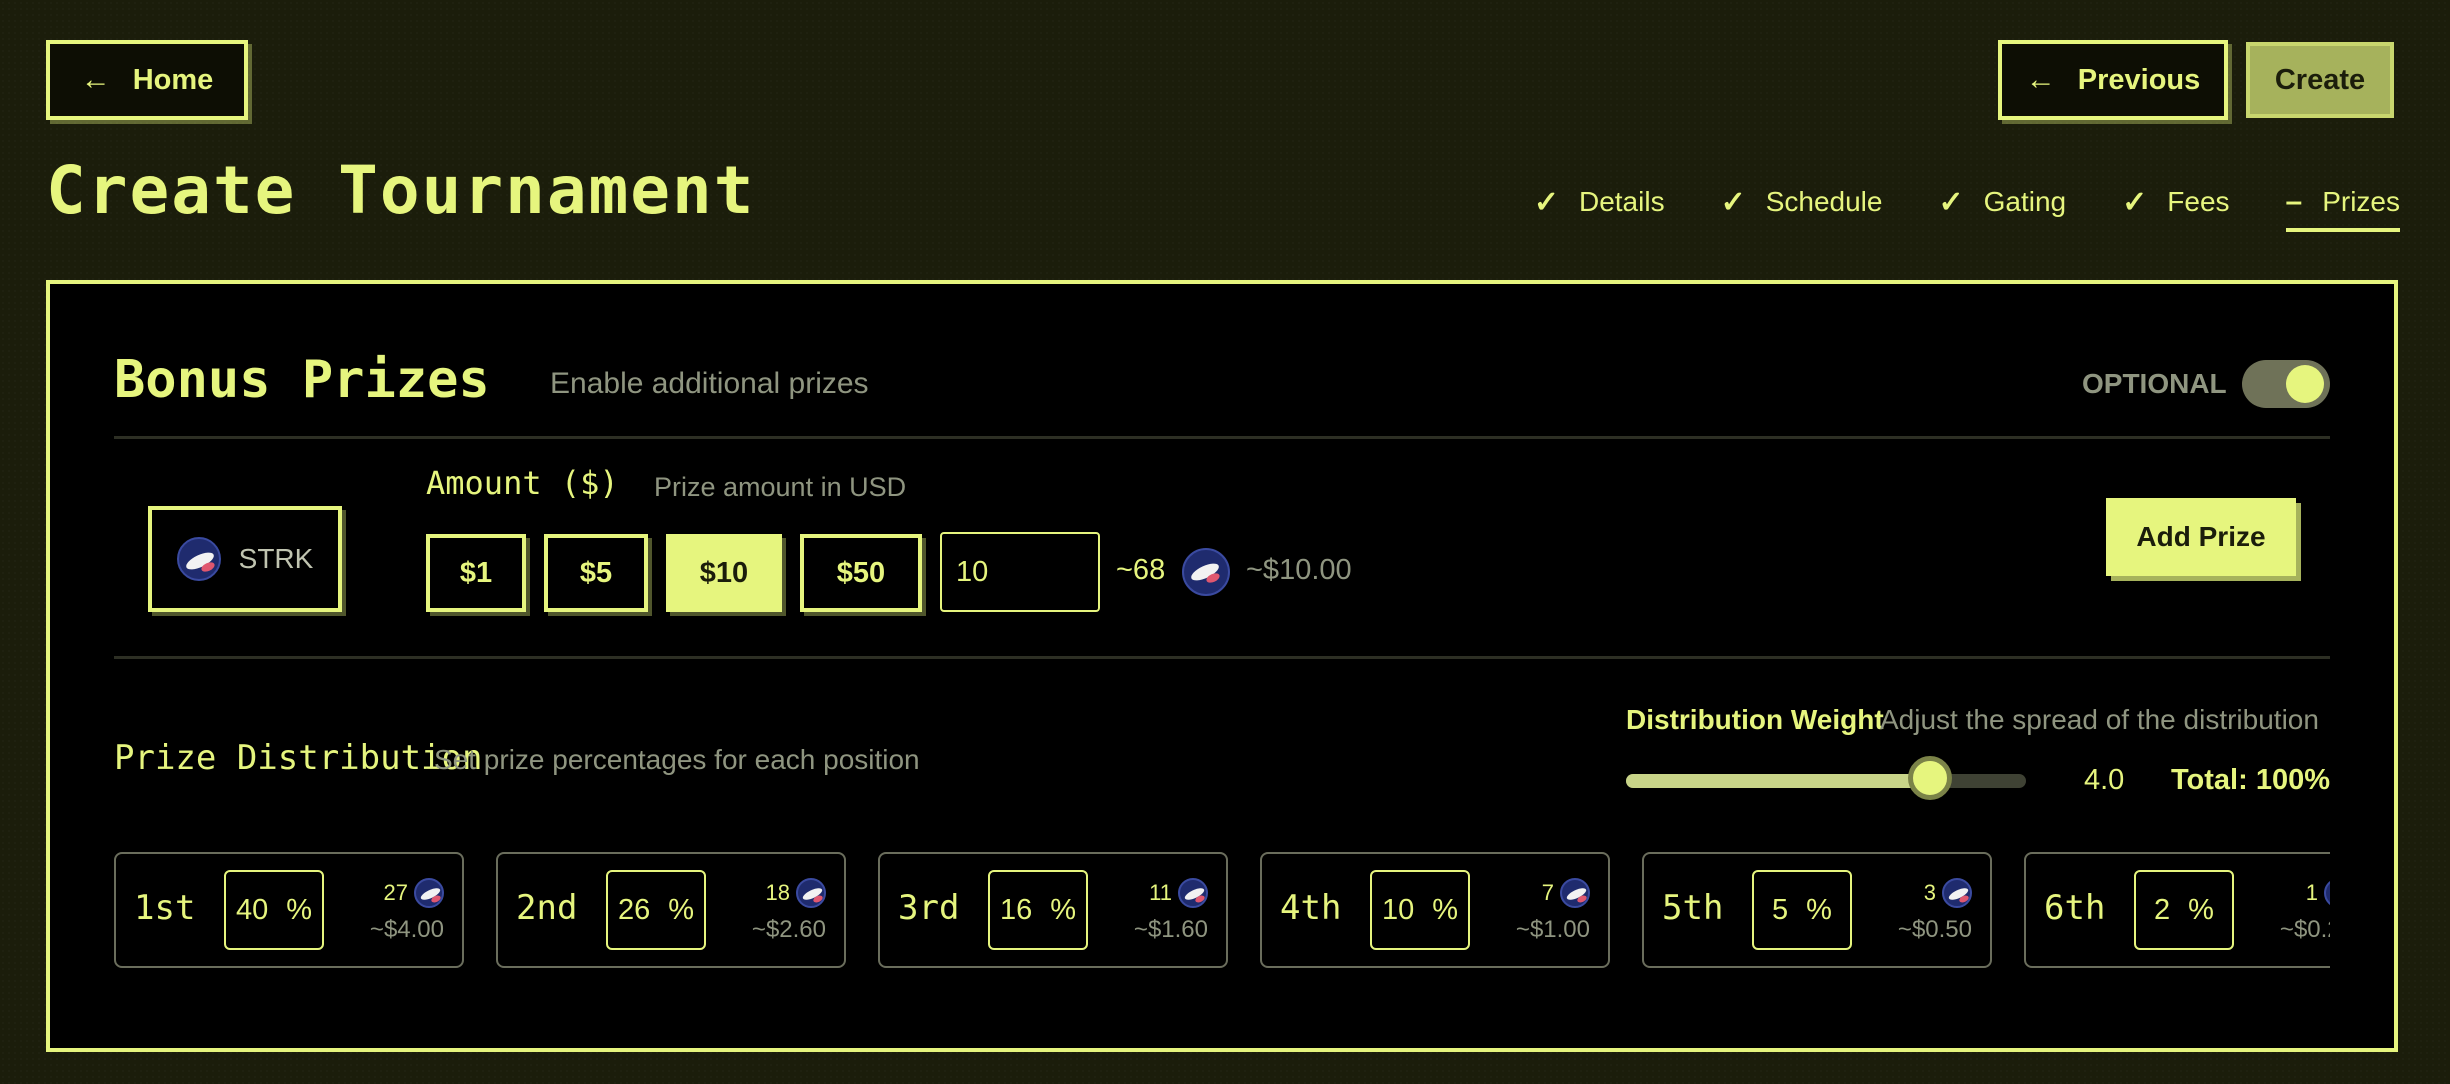 This screenshot has height=1084, width=2450. Describe the element at coordinates (165, 908) in the screenshot. I see `position-label: 1st` at that location.